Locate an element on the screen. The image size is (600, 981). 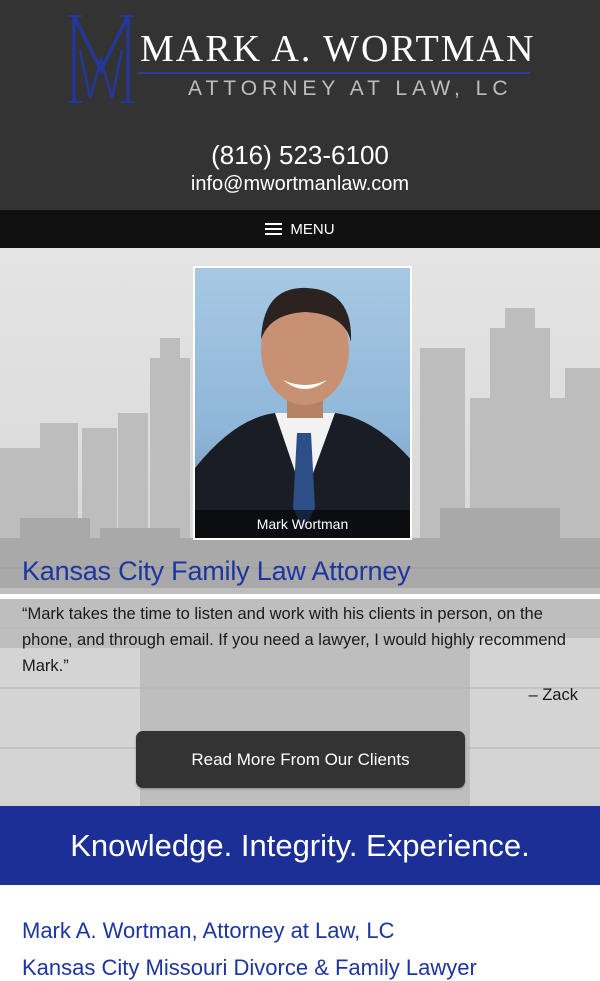
menu-label: MENU is located at coordinates (312, 229).